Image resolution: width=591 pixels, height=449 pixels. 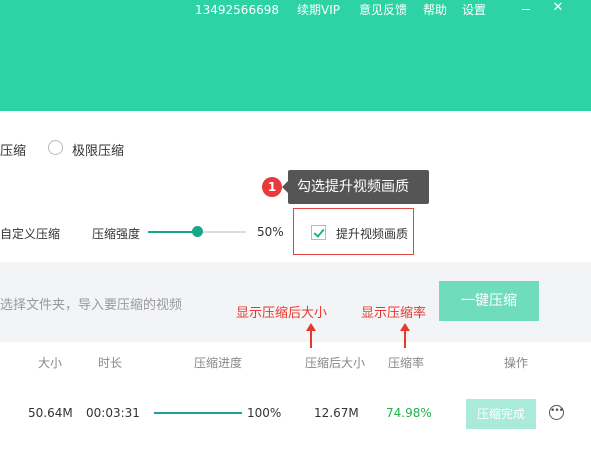 What do you see at coordinates (198, 413) in the screenshot?
I see `row-progress-bar` at bounding box center [198, 413].